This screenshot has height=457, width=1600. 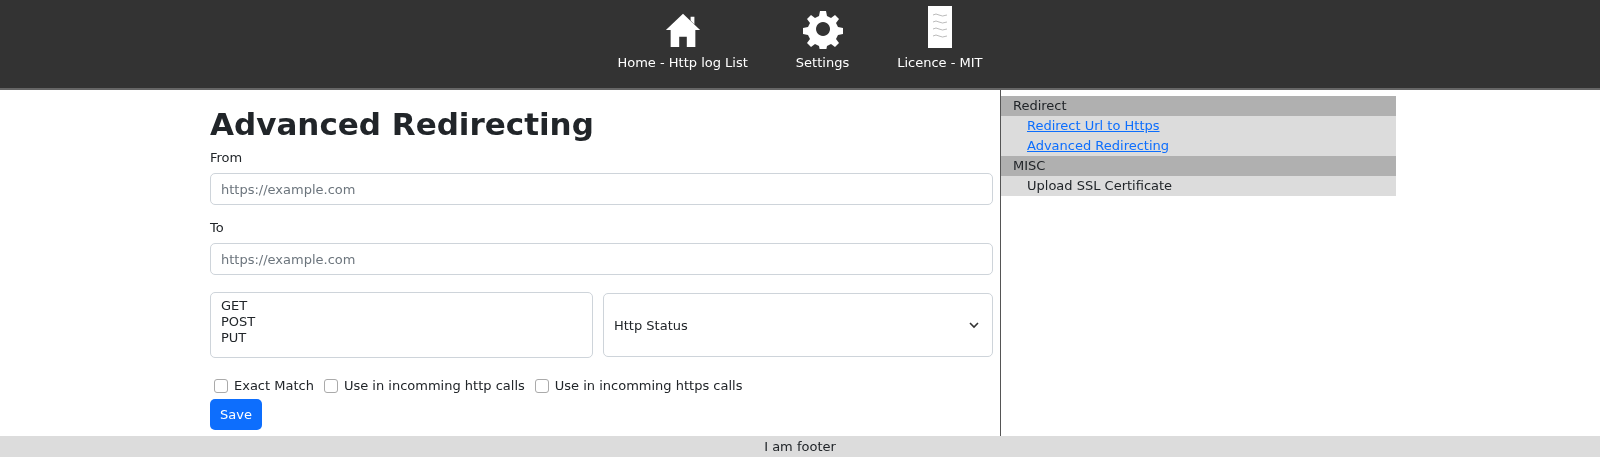 What do you see at coordinates (974, 325) in the screenshot?
I see `chevron-down-icon` at bounding box center [974, 325].